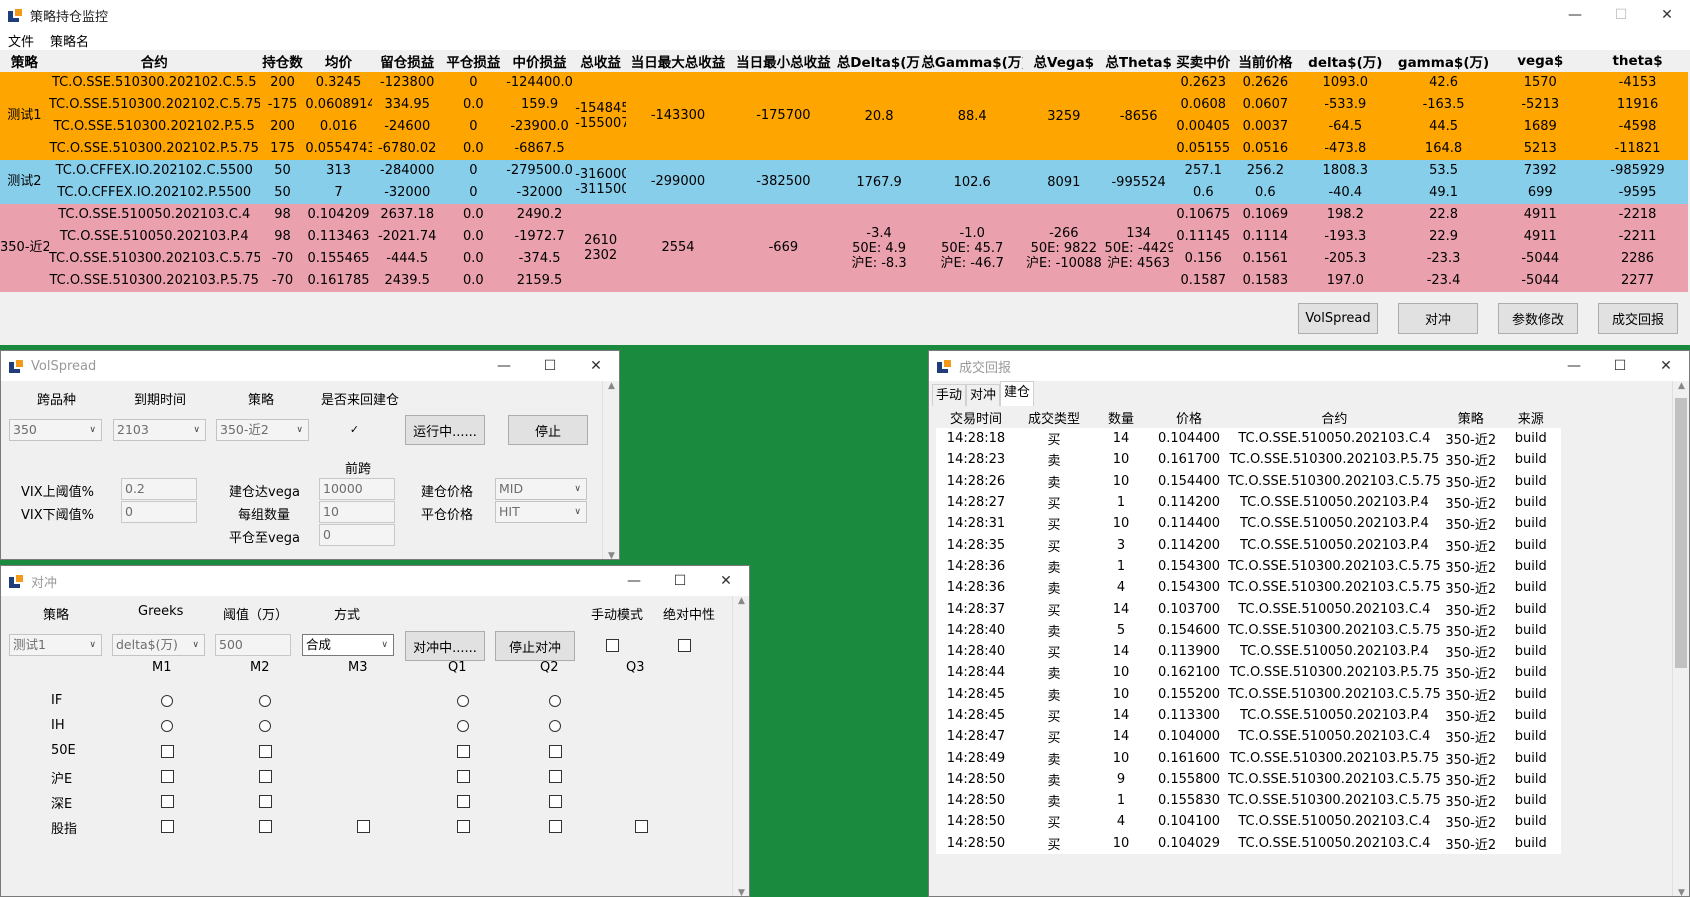 The width and height of the screenshot is (1690, 897). What do you see at coordinates (1203, 215) in the screenshot?
I see `position-cell: 0.10675` at bounding box center [1203, 215].